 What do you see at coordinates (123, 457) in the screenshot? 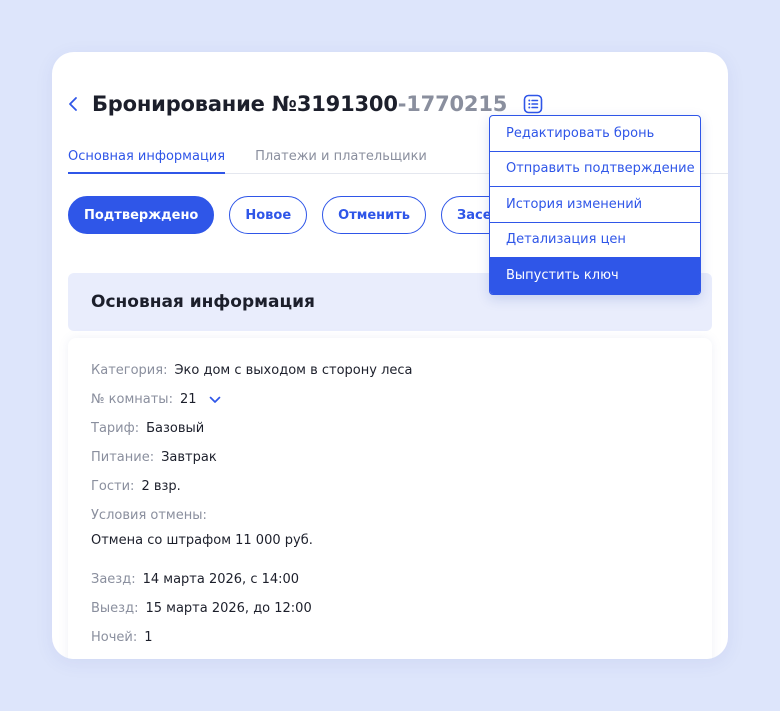
I see `meals-label: Питание:` at bounding box center [123, 457].